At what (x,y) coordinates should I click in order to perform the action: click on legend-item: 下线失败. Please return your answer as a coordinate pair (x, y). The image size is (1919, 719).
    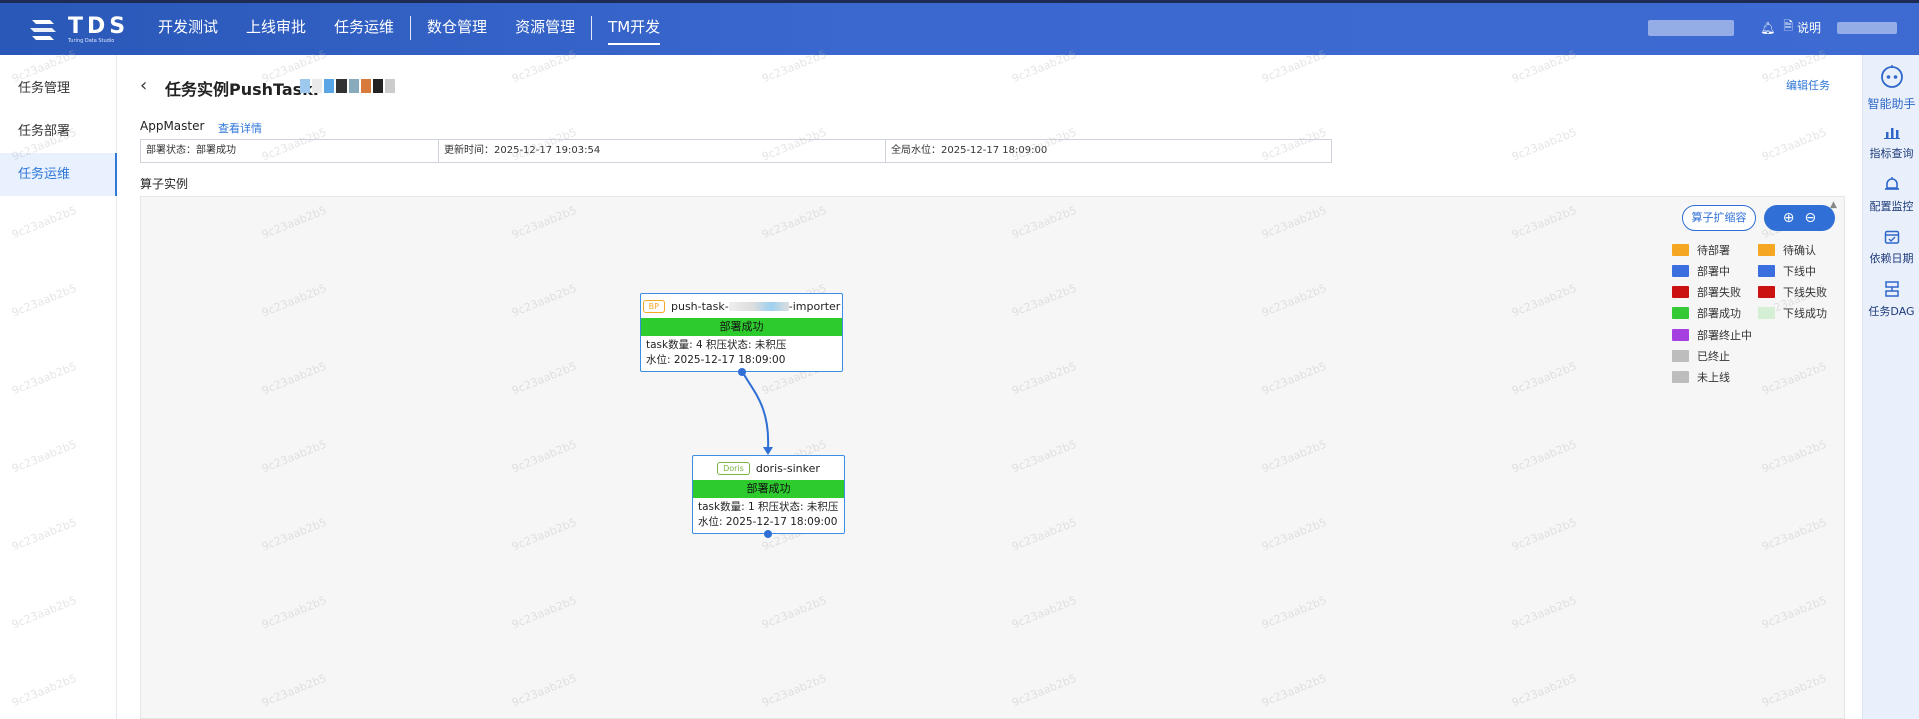
    Looking at the image, I should click on (1792, 292).